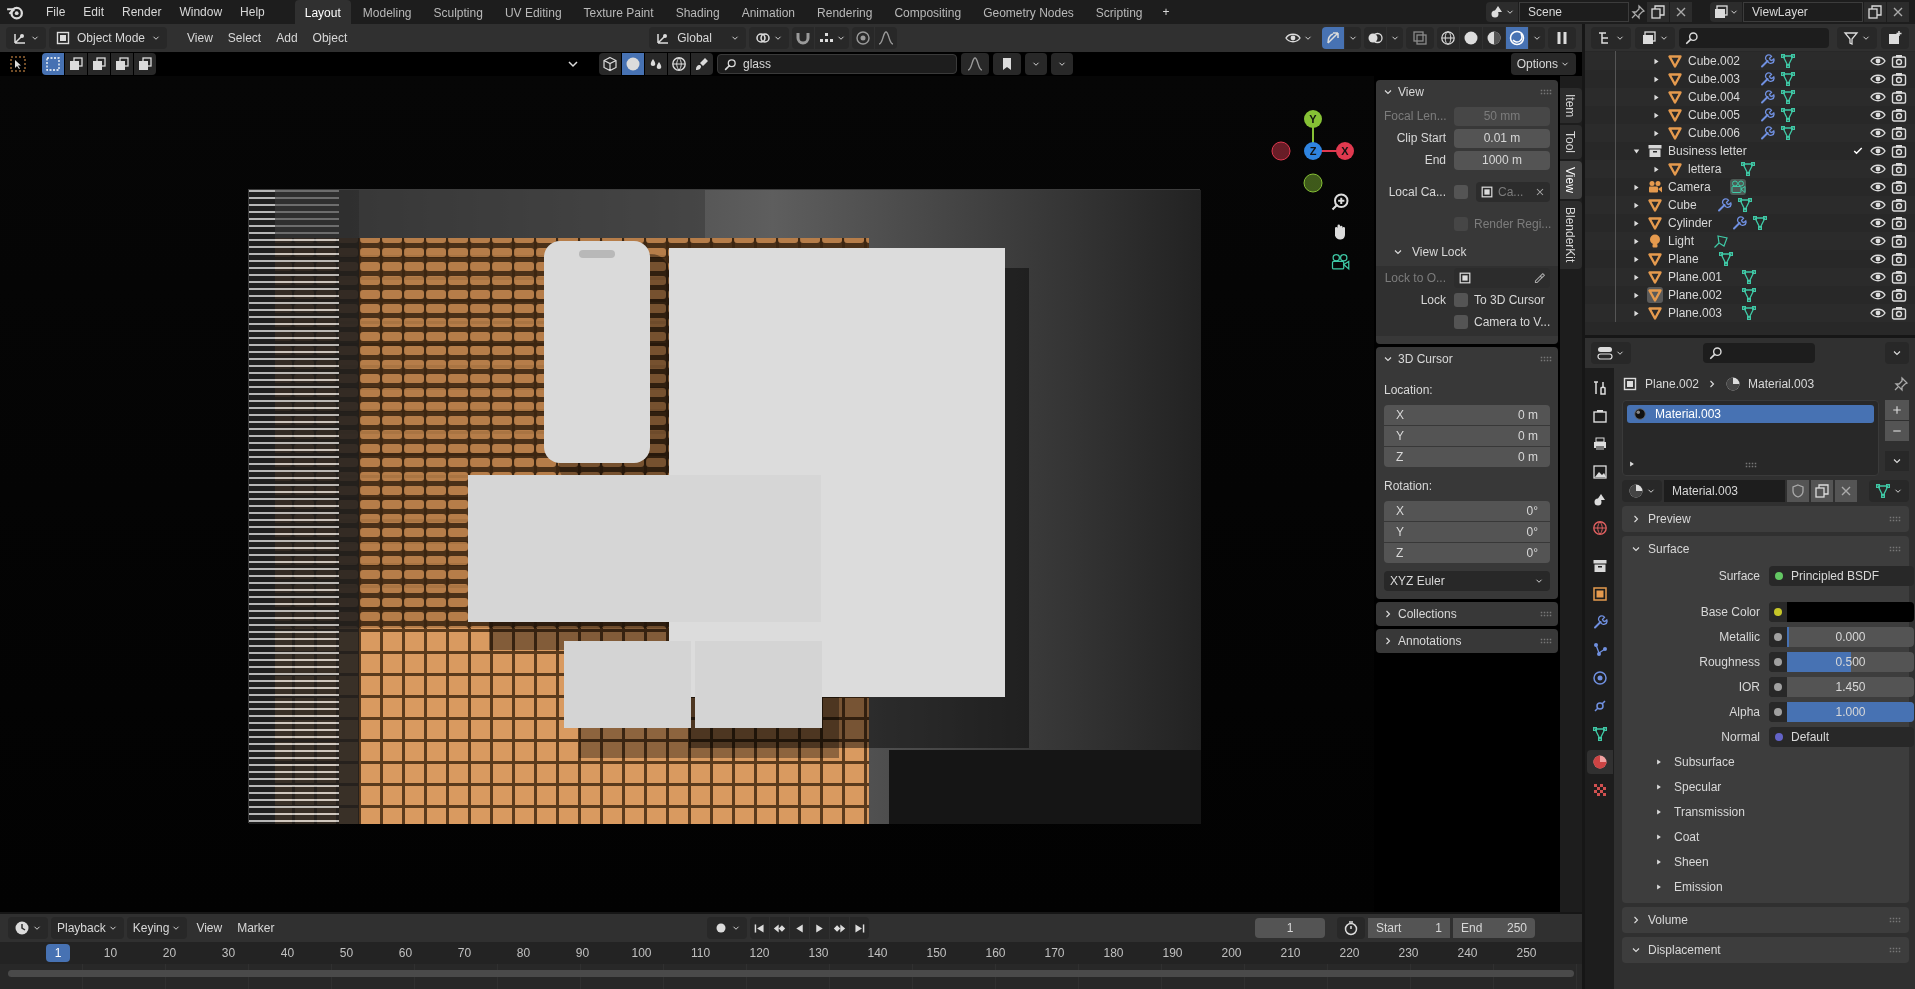 The height and width of the screenshot is (989, 1915). What do you see at coordinates (1740, 737) in the screenshot?
I see `property-label: Normal` at bounding box center [1740, 737].